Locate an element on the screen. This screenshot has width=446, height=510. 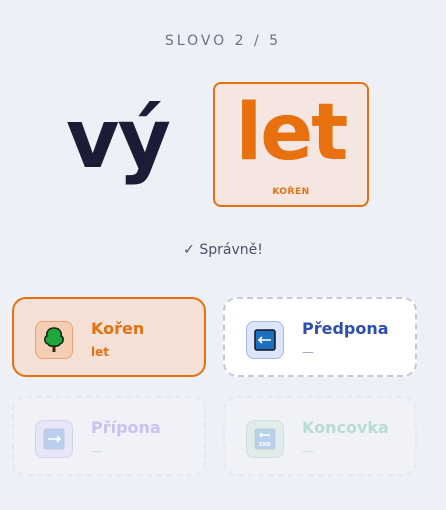
card-title: Předpona is located at coordinates (345, 328).